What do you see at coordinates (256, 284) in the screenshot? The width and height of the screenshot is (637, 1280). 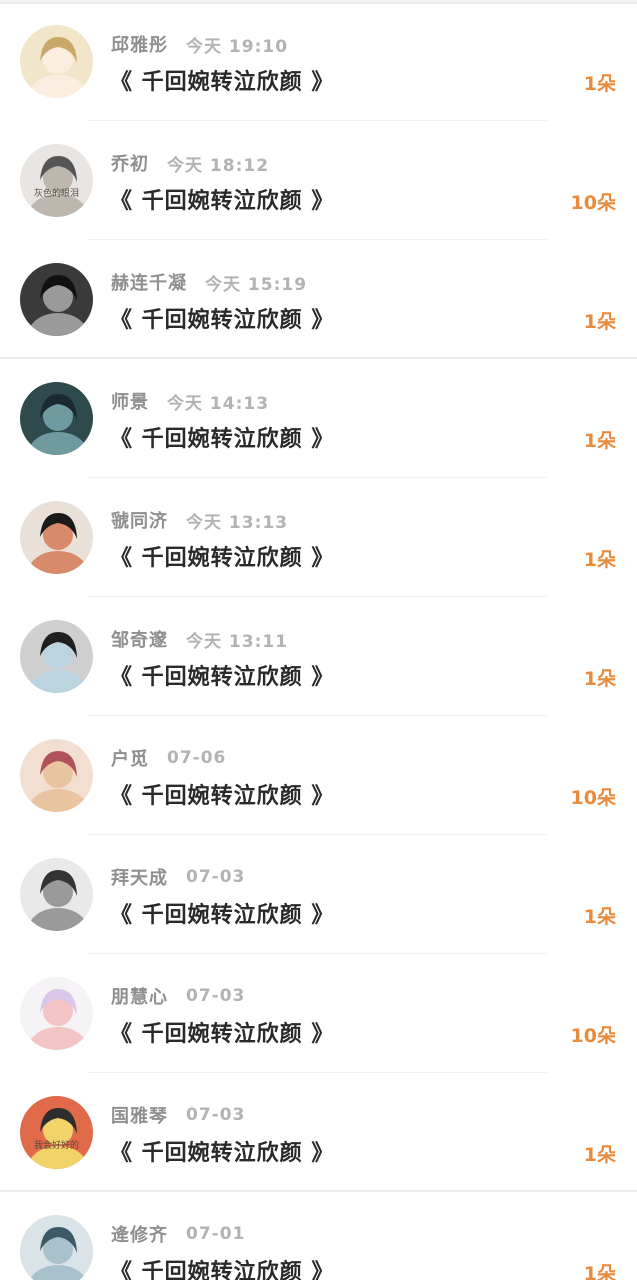 I see `timestamp: 今天 15:19` at bounding box center [256, 284].